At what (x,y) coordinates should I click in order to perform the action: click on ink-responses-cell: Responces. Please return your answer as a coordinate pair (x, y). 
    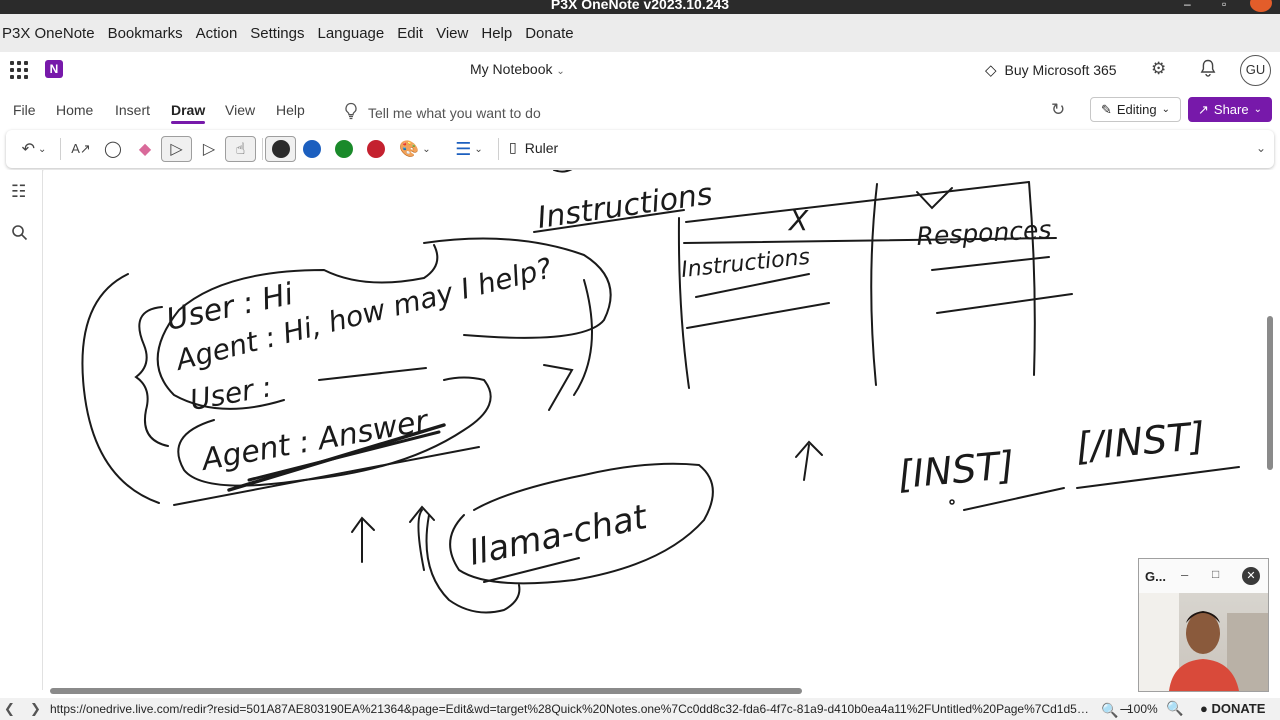
    Looking at the image, I should click on (984, 233).